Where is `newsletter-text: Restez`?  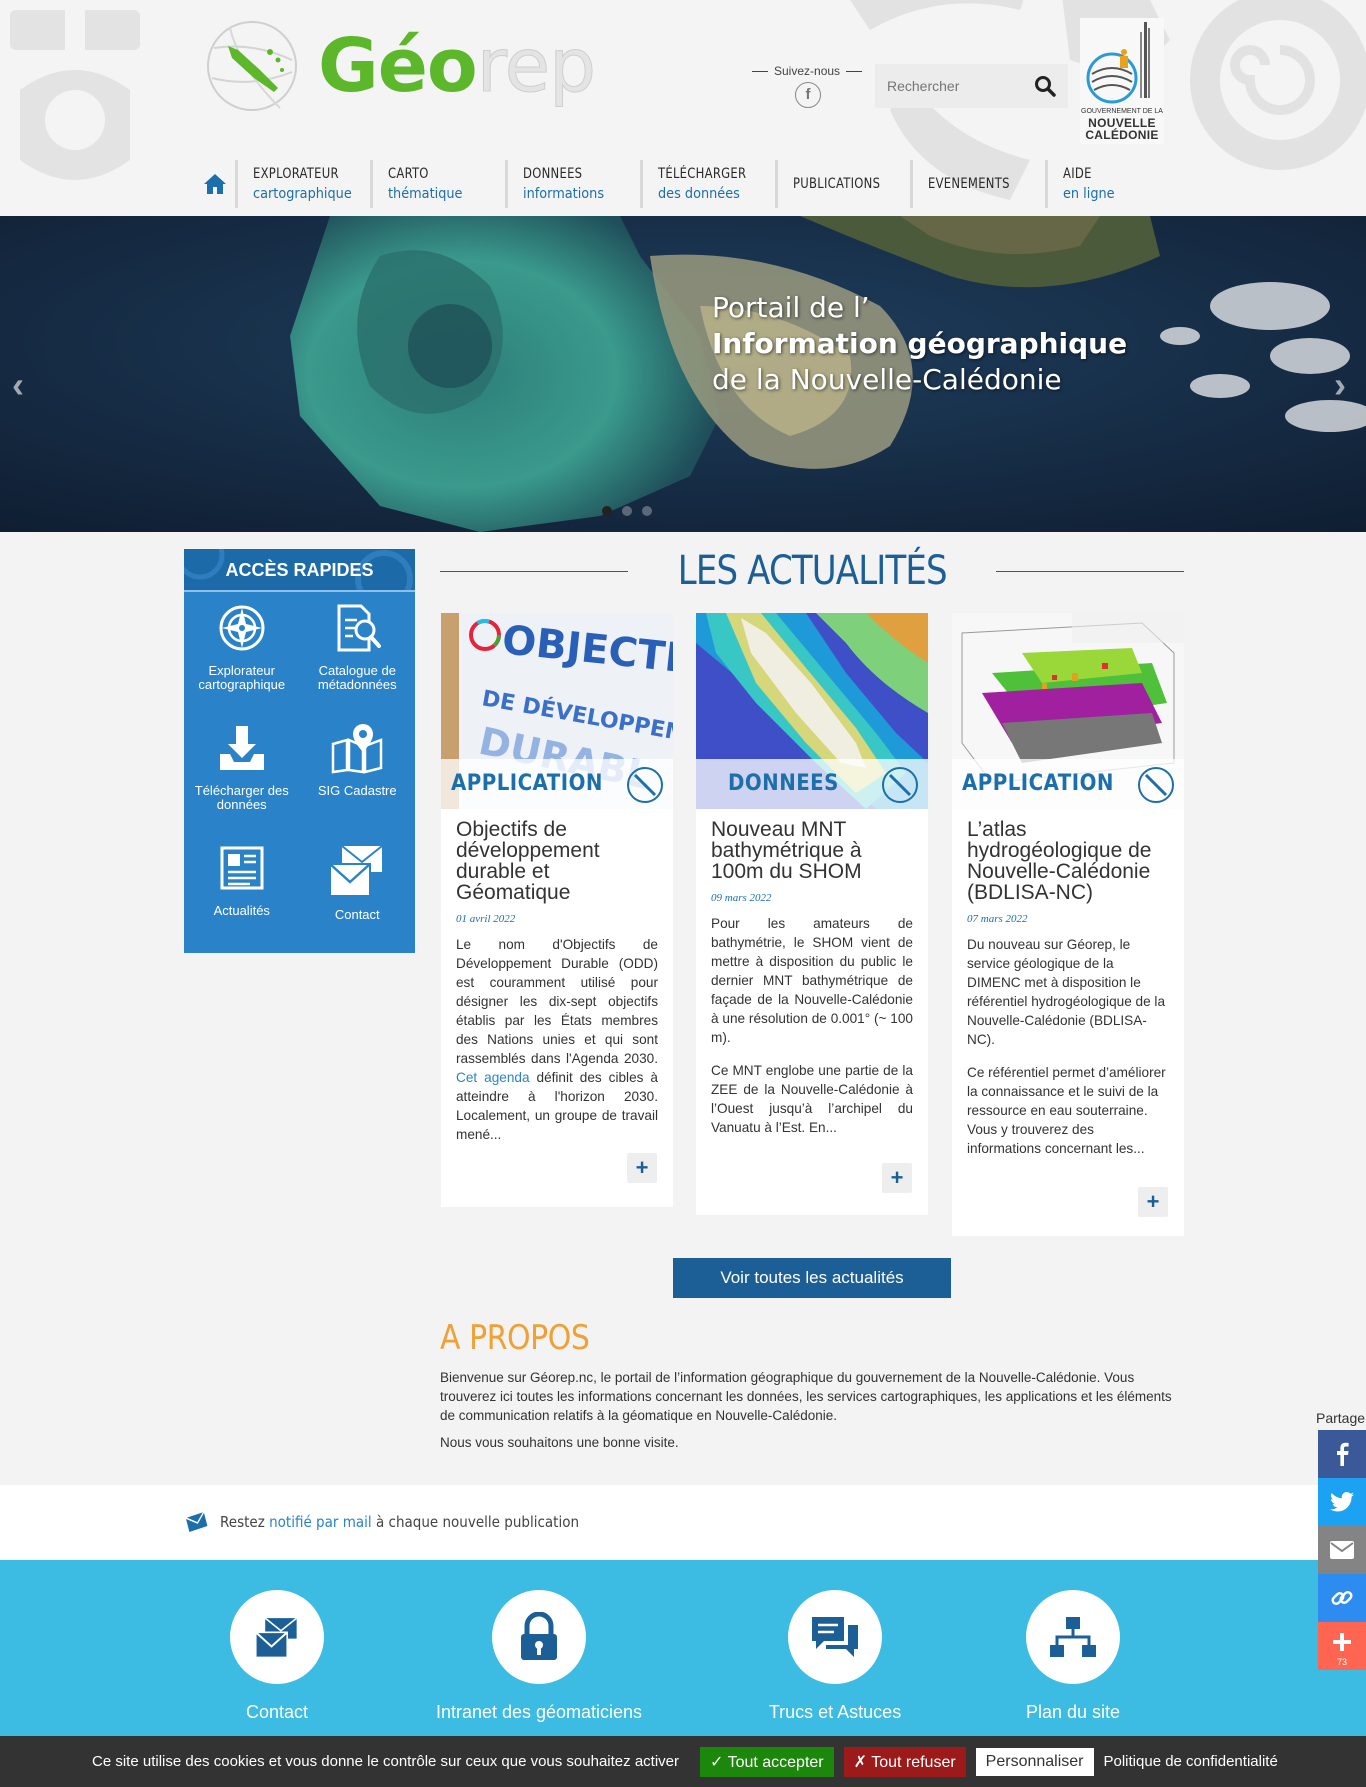 newsletter-text: Restez is located at coordinates (245, 1522).